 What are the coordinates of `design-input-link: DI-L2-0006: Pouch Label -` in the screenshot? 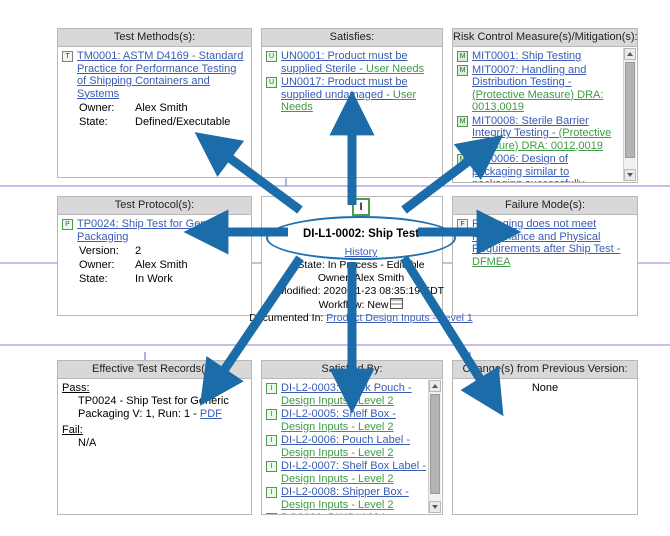 It's located at (345, 440).